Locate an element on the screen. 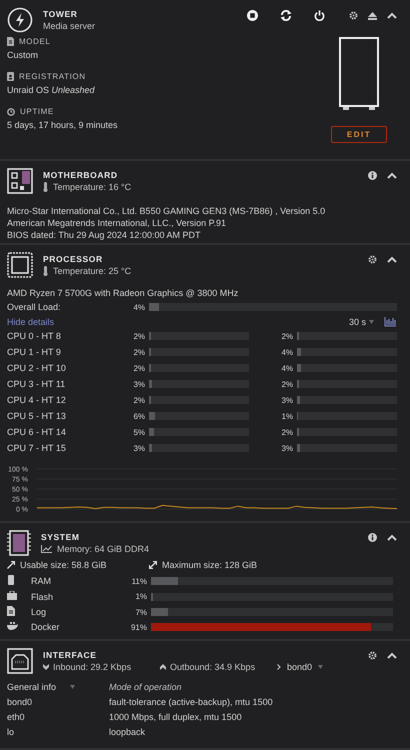  core-label: CPU 3 - HT 11 is located at coordinates (36, 384).